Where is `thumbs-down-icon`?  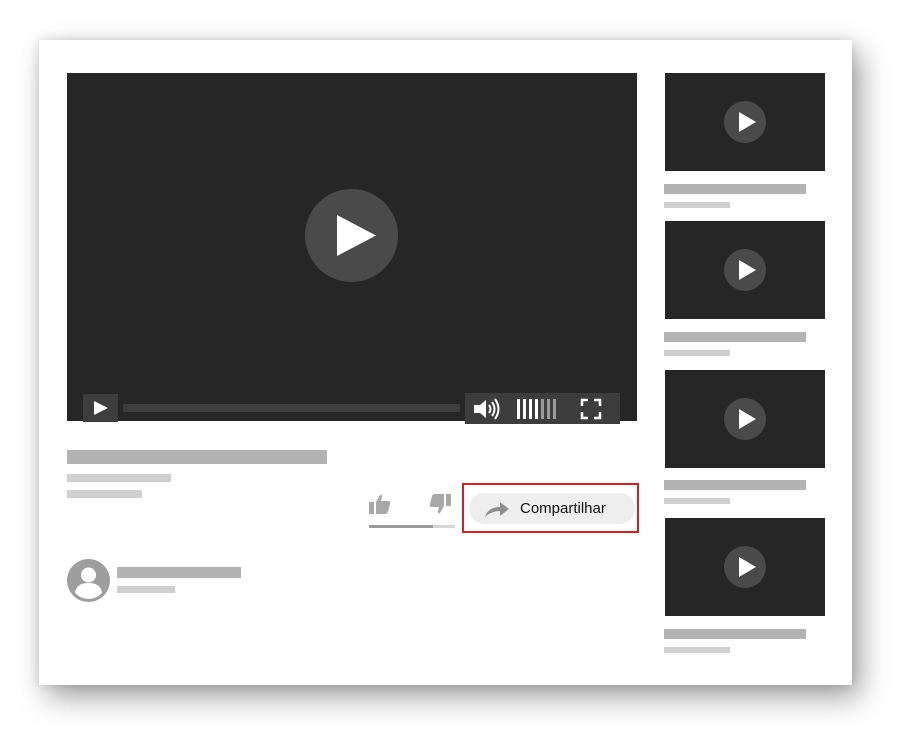 thumbs-down-icon is located at coordinates (440, 504).